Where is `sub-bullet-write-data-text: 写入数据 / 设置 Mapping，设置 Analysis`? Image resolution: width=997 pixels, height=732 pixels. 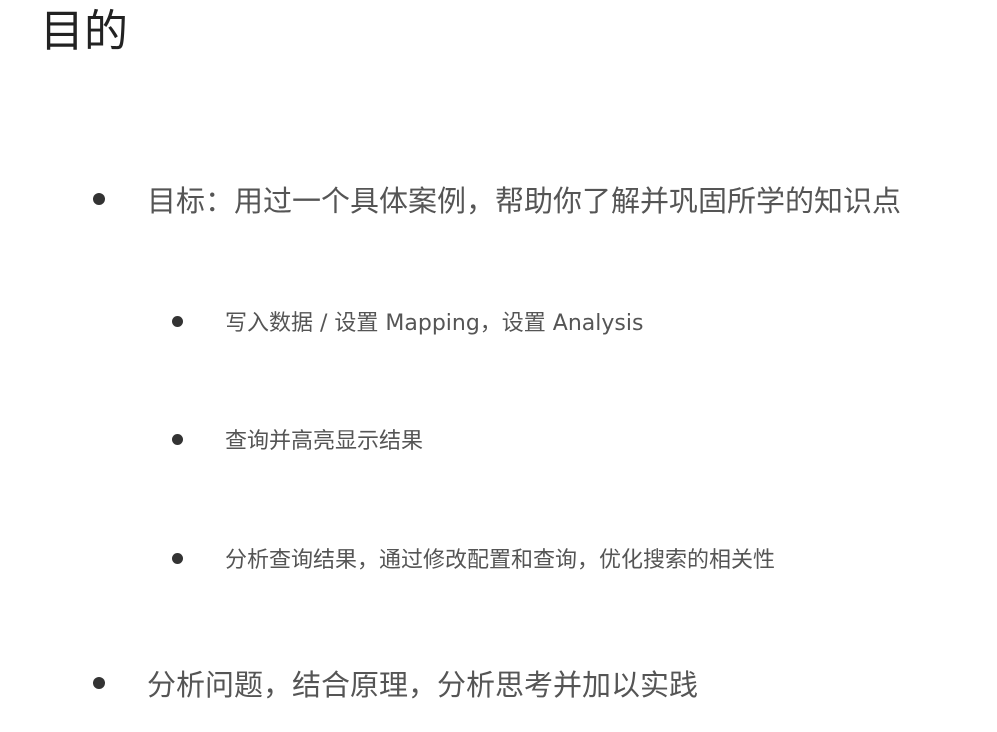 sub-bullet-write-data-text: 写入数据 / 设置 Mapping，设置 Analysis is located at coordinates (434, 323).